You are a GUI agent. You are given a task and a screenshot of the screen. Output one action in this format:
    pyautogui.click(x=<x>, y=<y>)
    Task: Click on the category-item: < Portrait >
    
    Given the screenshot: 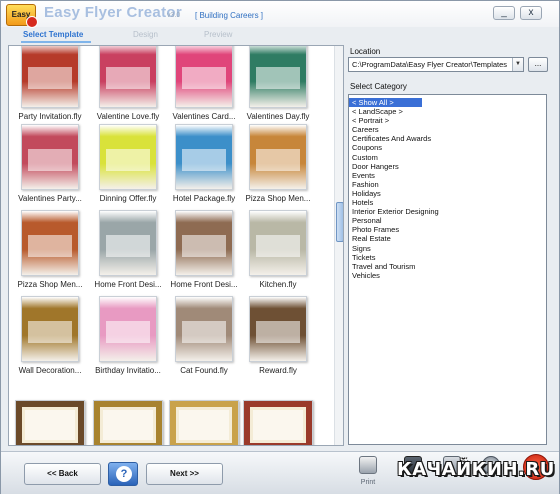 What is the action you would take?
    pyautogui.click(x=447, y=120)
    